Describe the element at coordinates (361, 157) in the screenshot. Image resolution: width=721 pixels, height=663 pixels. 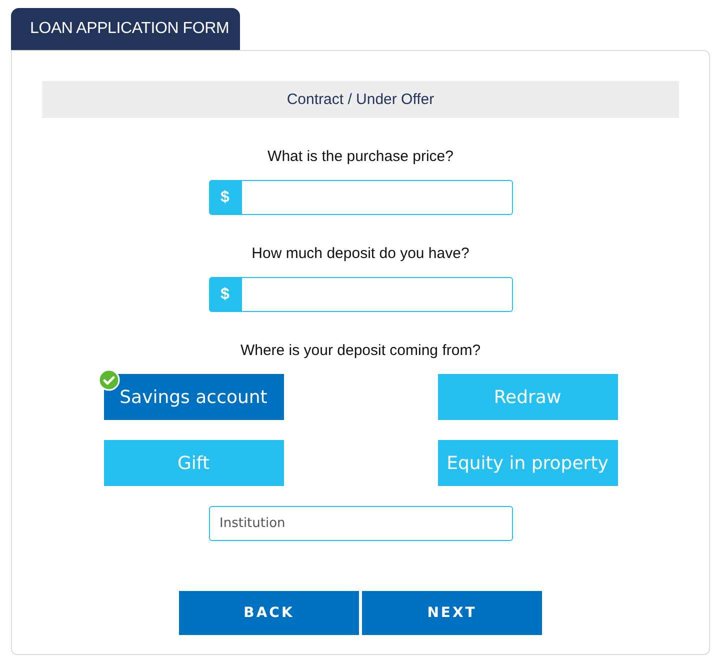
I see `question-label: What is the purchase price?` at that location.